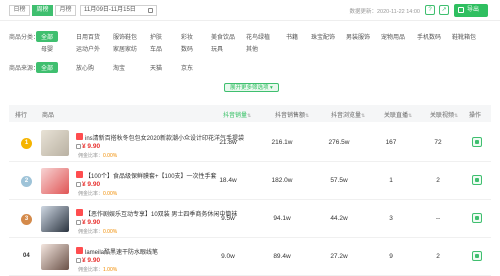 This screenshot has height=276, width=500. Describe the element at coordinates (258, 36) in the screenshot. I see `category-chip: 花鸟绿植` at that location.